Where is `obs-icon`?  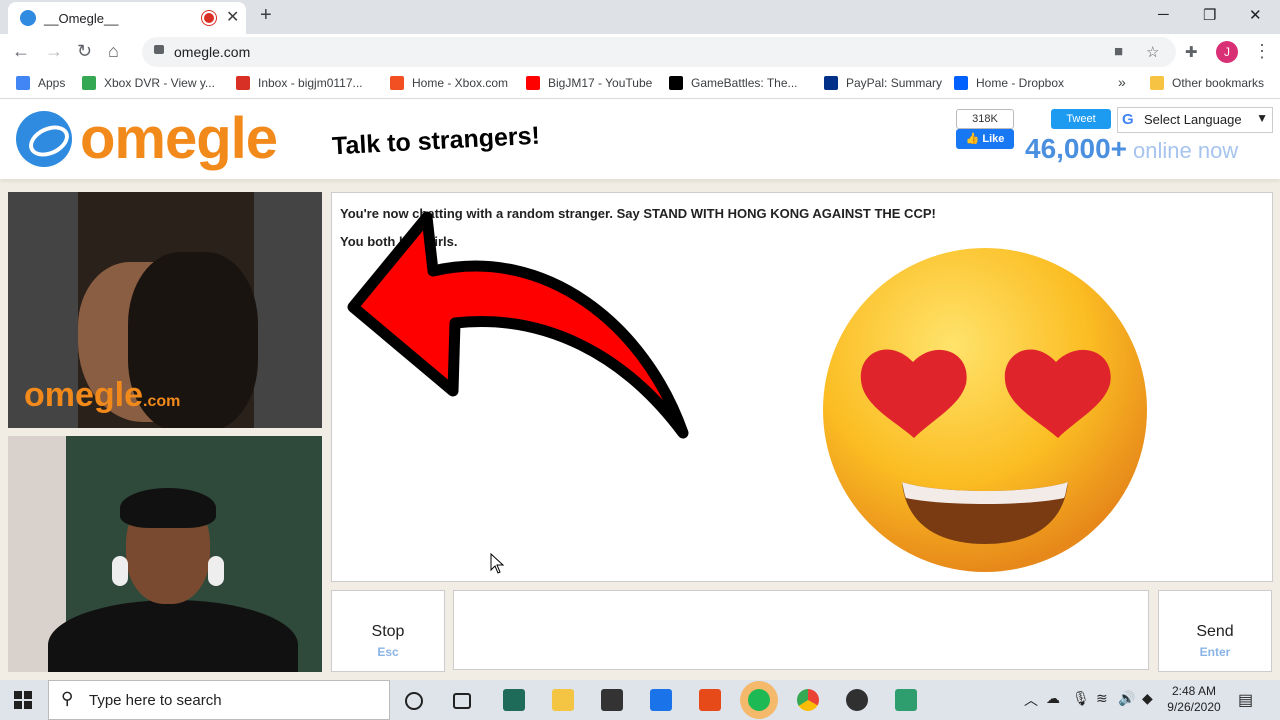
obs-icon is located at coordinates (857, 700).